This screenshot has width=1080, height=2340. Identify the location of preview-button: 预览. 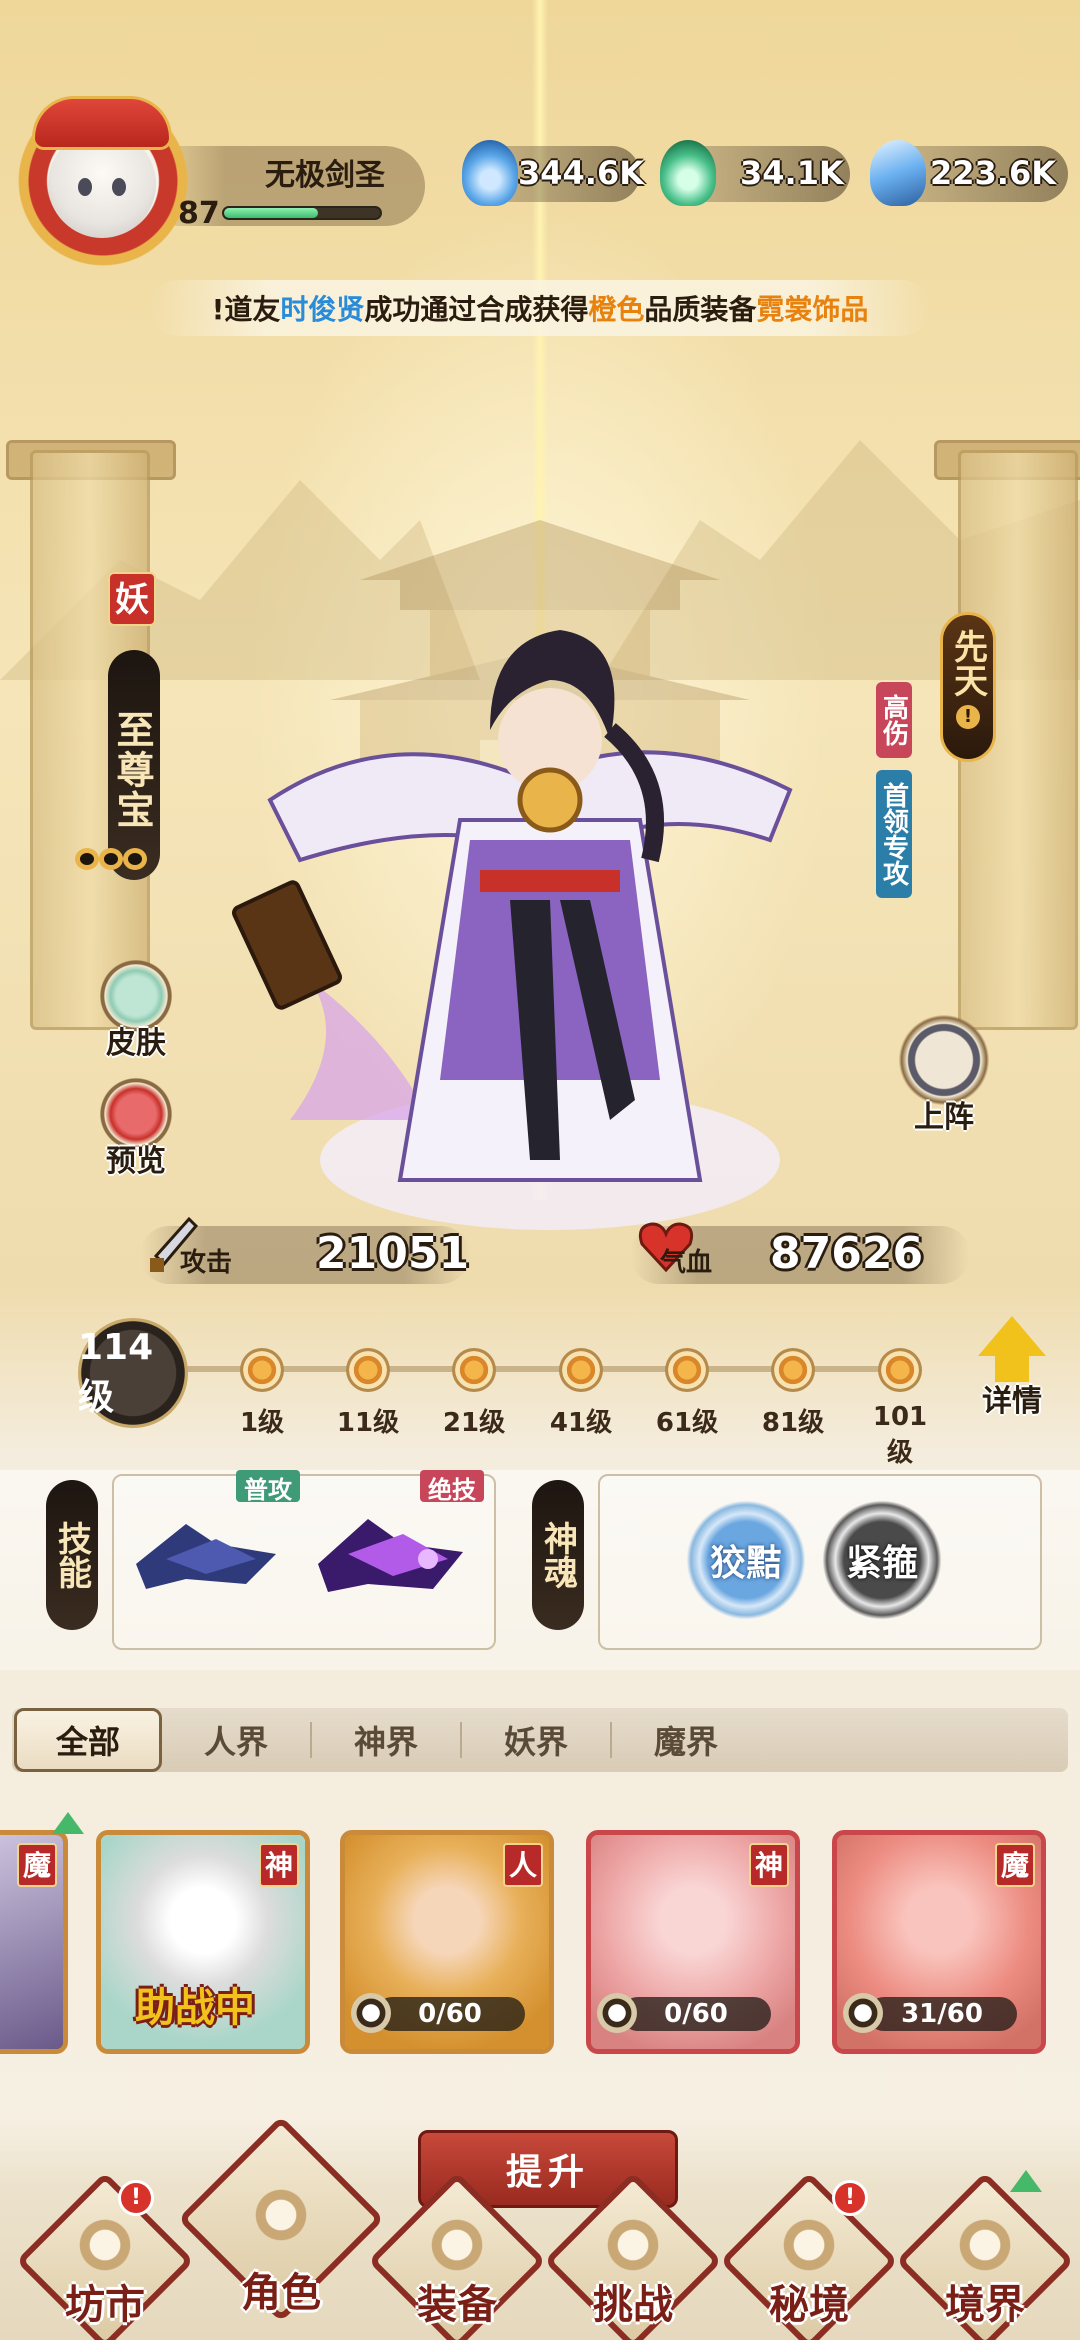
(136, 1129).